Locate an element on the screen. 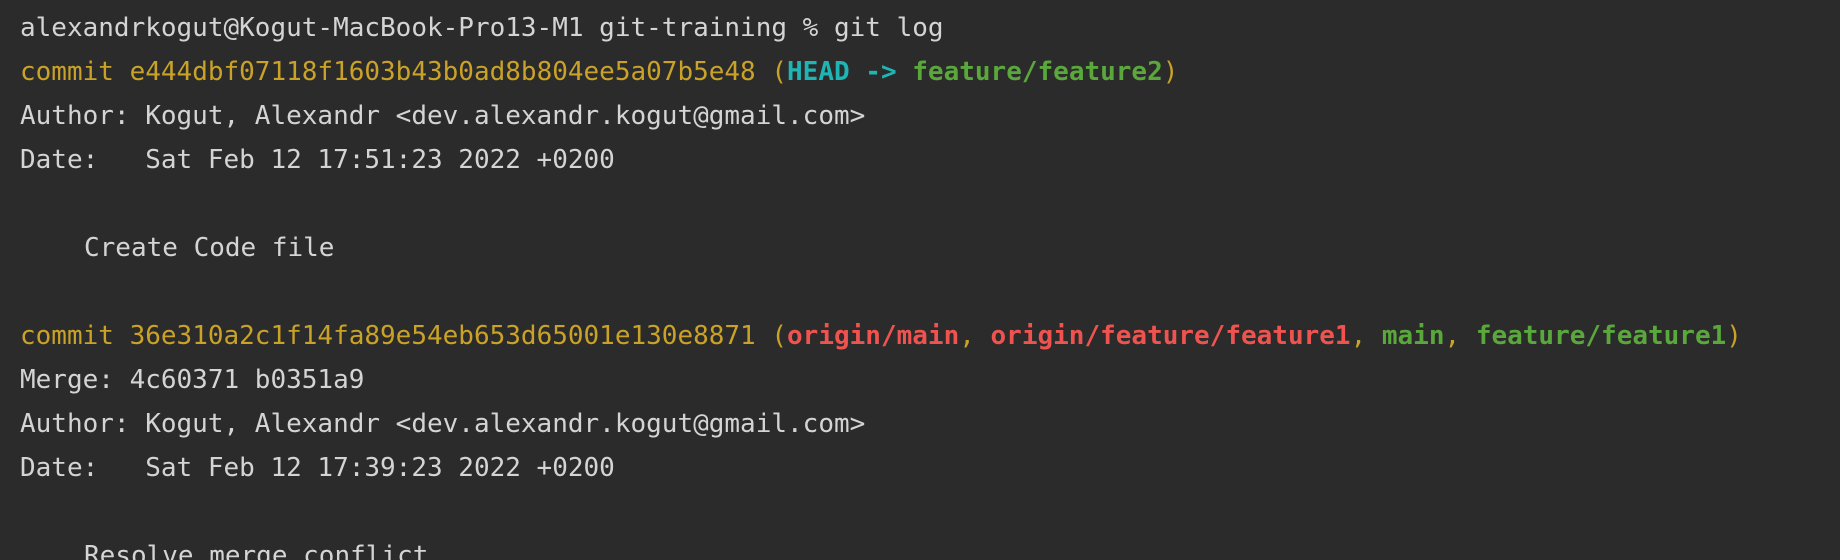 Image resolution: width=1840 pixels, height=560 pixels. date-line: Date: Sat Feb 12 17:51:23 2022 +0200 is located at coordinates (317, 160).